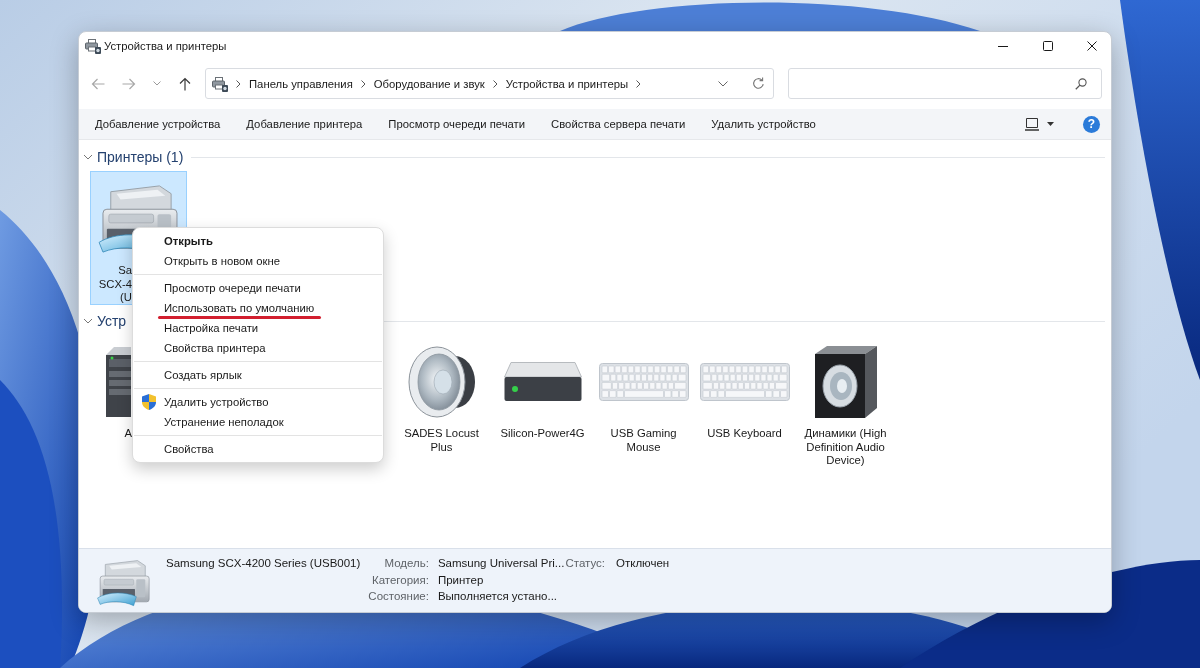 The height and width of the screenshot is (668, 1200). I want to click on menu-item: Просмотр очереди печати, so click(258, 288).